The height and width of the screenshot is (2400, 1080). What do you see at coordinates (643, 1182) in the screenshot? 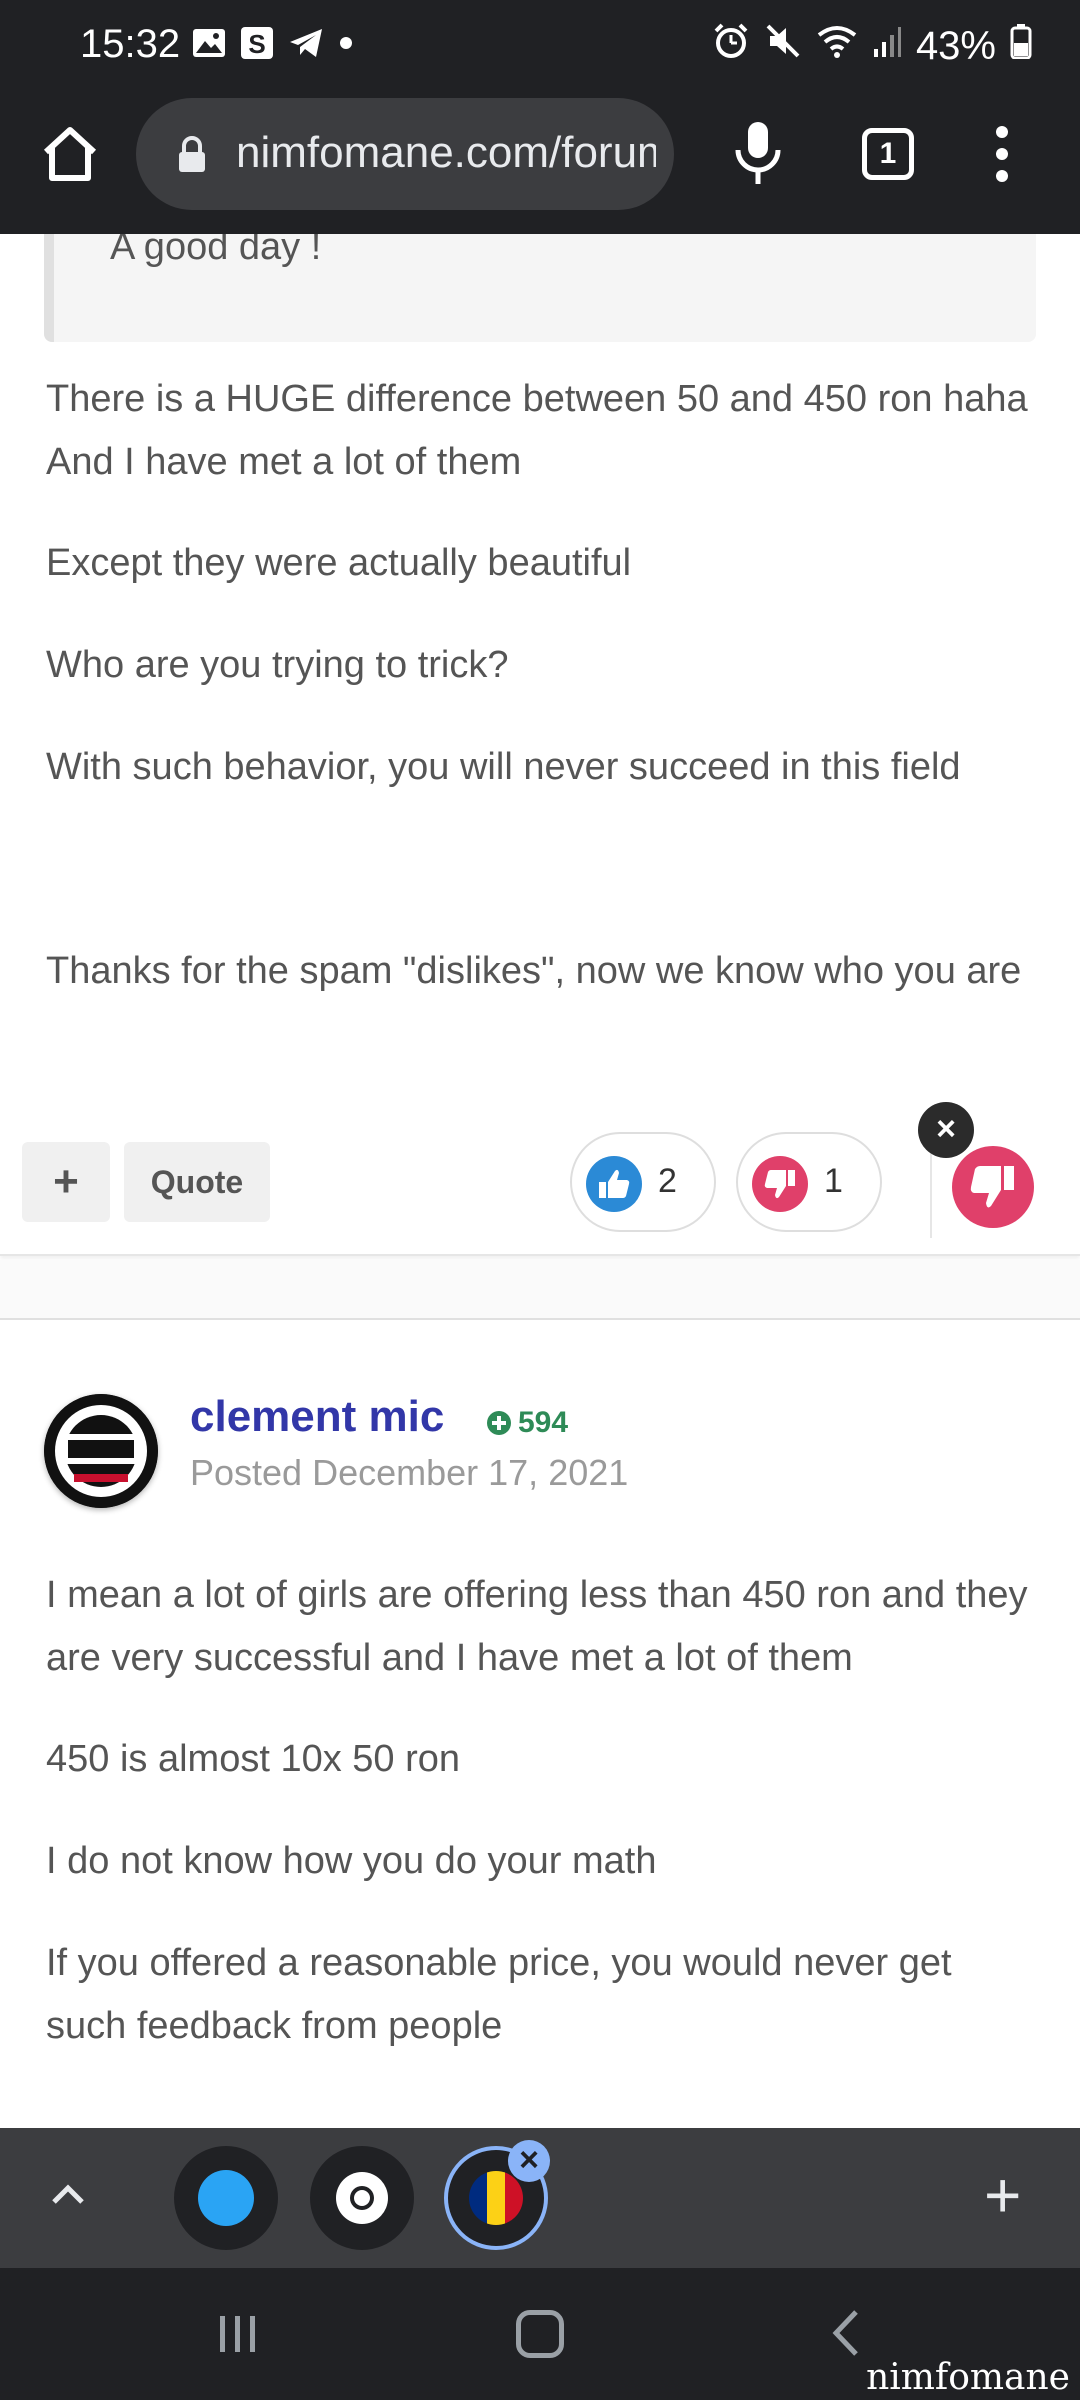
I see `like-reaction: 2` at bounding box center [643, 1182].